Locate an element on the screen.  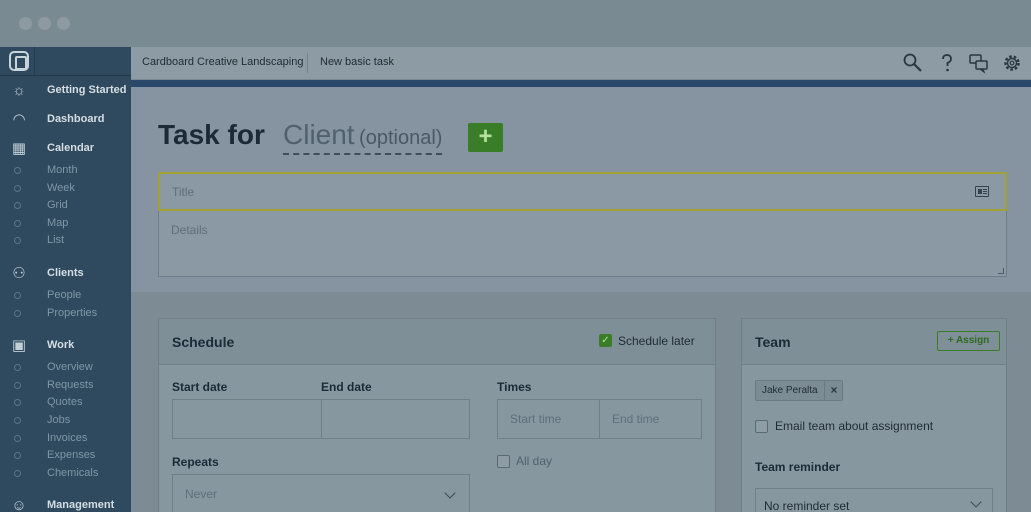
sidebar-subitem-label: Jobs is located at coordinates (59, 420).